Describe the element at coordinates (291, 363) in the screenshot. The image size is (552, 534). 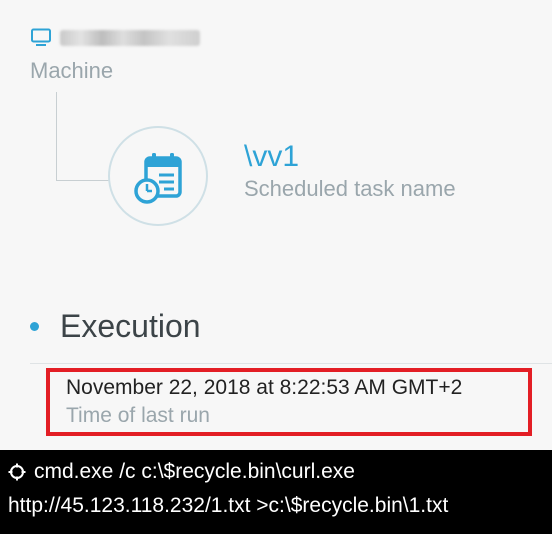
I see `section-divider` at that location.